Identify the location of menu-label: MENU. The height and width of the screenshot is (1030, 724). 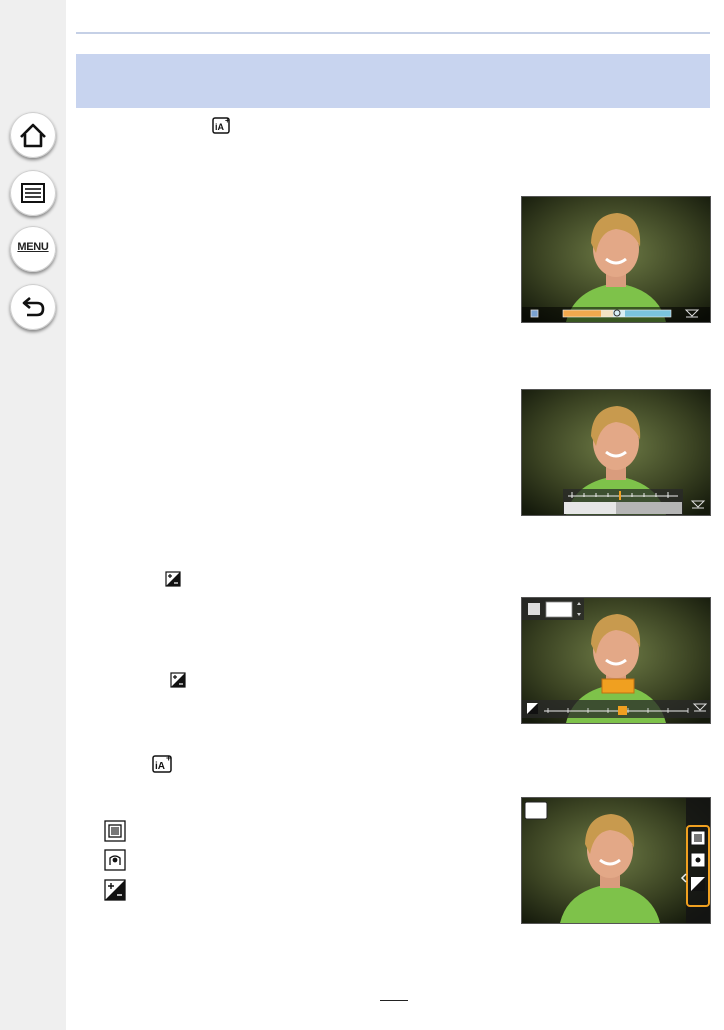
(33, 247).